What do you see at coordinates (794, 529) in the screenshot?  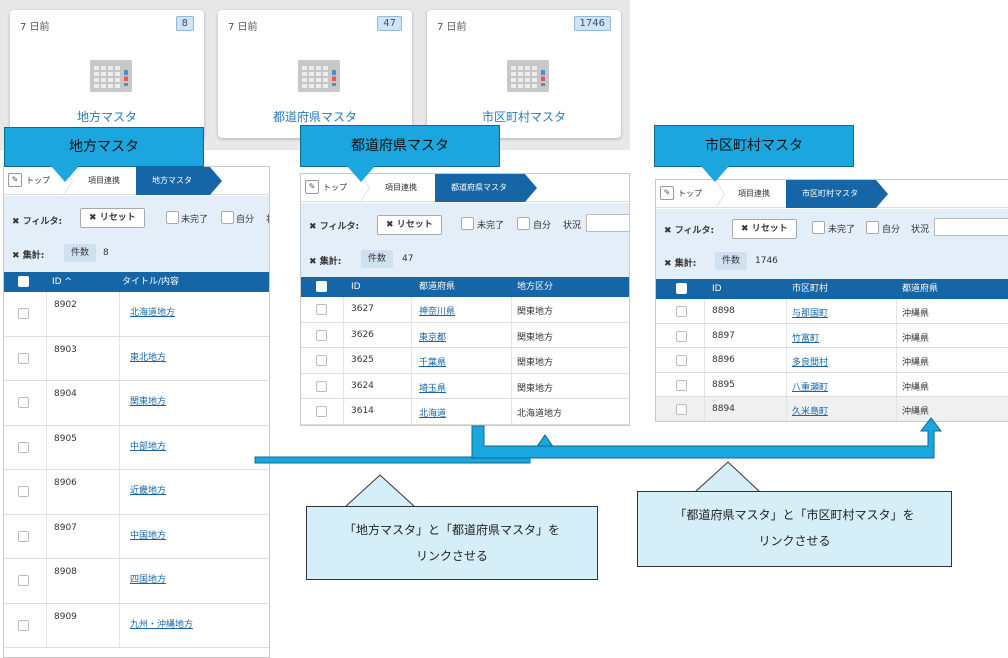 I see `note-link-prefecture-city: 「都道府県マスタ」と「市区町村マスタ」を リンクさせる` at bounding box center [794, 529].